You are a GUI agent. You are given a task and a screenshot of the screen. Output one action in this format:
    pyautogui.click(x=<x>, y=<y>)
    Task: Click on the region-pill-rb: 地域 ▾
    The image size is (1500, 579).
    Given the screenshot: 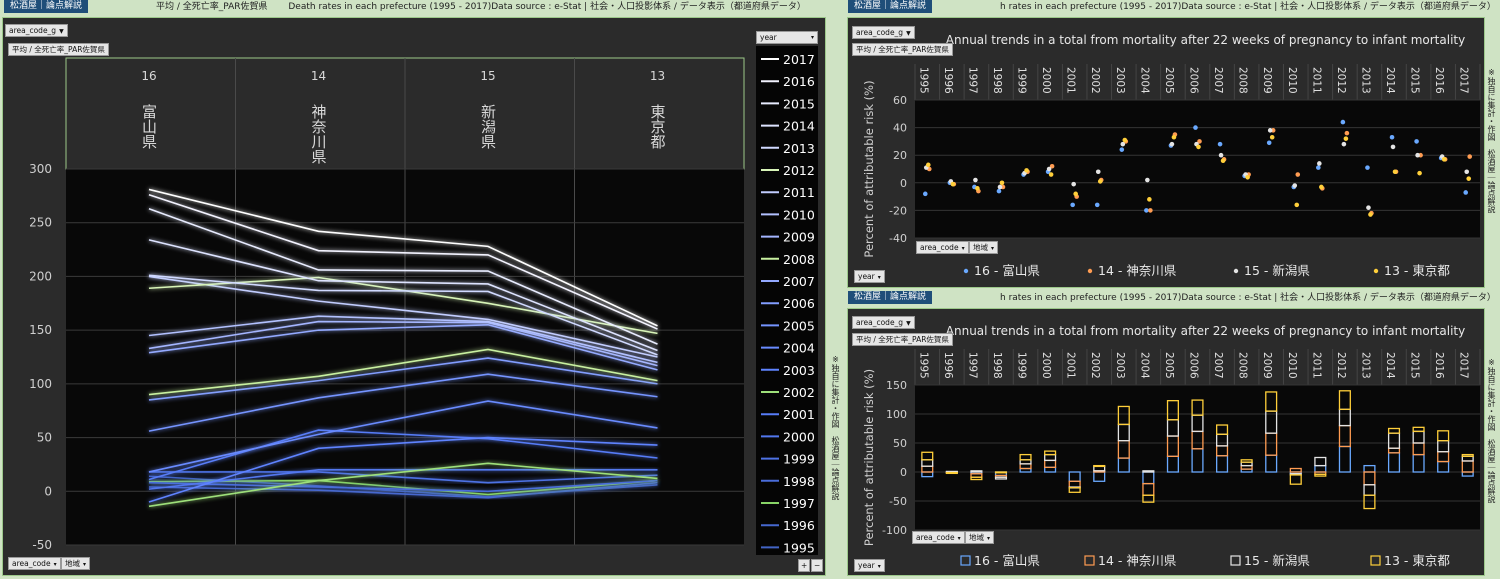 What is the action you would take?
    pyautogui.click(x=980, y=537)
    